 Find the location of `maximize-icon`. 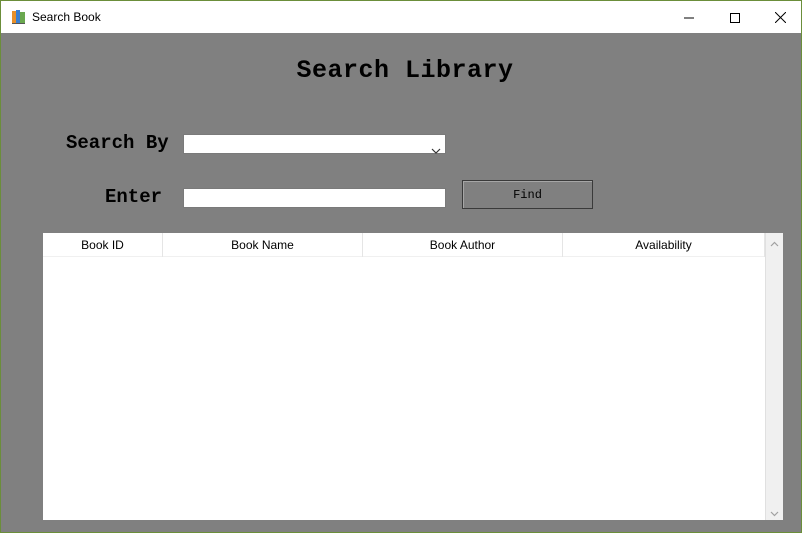

maximize-icon is located at coordinates (735, 17).